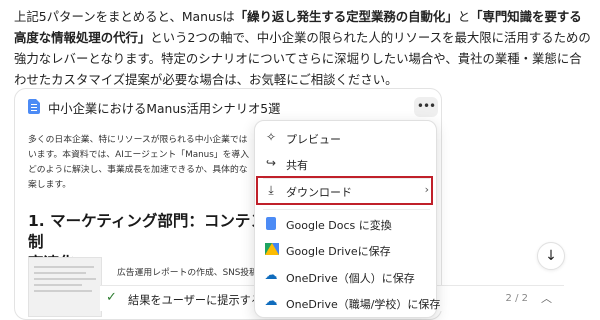  Describe the element at coordinates (346, 138) in the screenshot. I see `menu-item-preview: ✧ プレビュー` at that location.